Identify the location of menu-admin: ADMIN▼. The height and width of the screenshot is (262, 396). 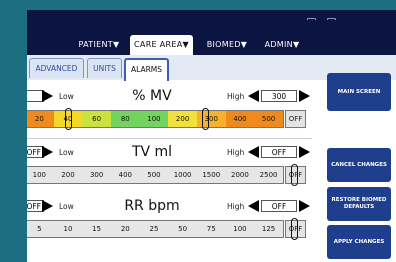
(282, 45).